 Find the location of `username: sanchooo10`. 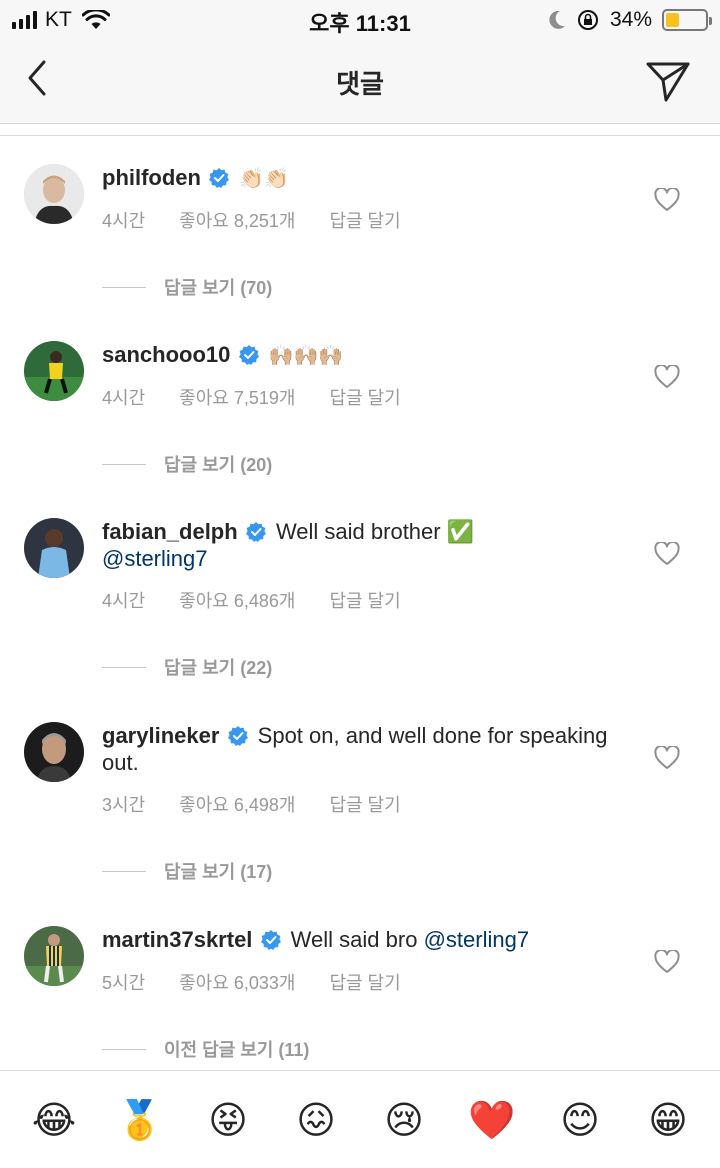

username: sanchooo10 is located at coordinates (166, 354).